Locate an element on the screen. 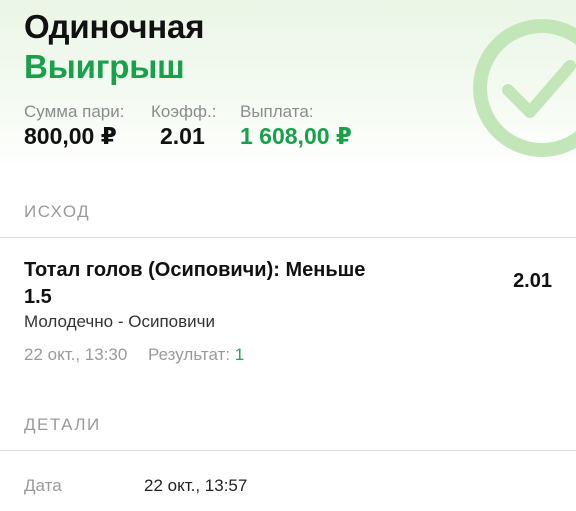 The height and width of the screenshot is (511, 576). date-value: 22 окт., 13:57 is located at coordinates (196, 485).